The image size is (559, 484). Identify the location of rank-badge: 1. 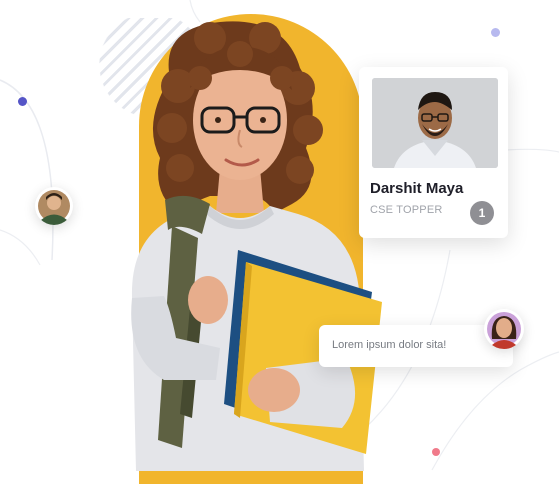
(482, 213).